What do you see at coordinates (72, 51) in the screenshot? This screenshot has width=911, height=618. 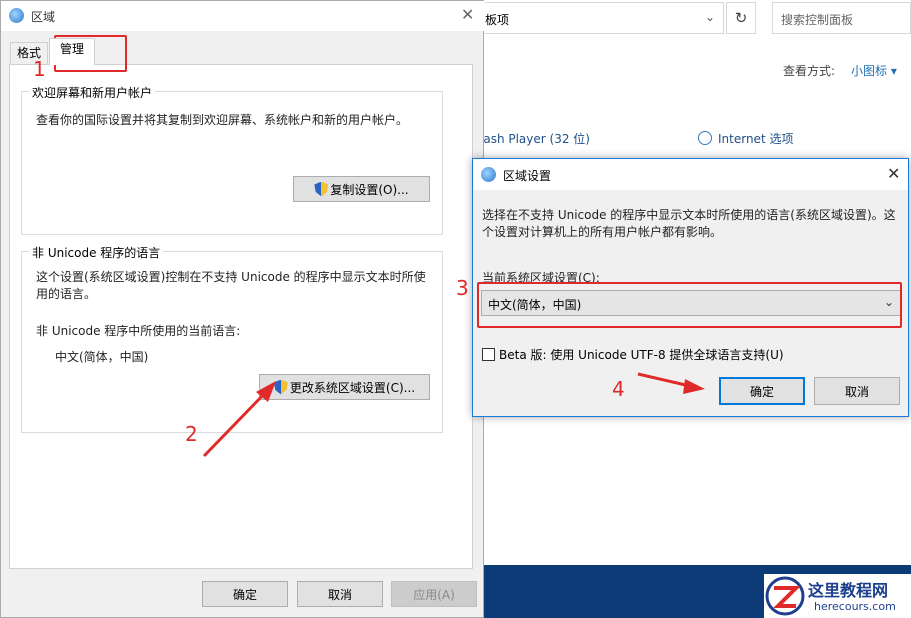 I see `tab-admin: 管理` at bounding box center [72, 51].